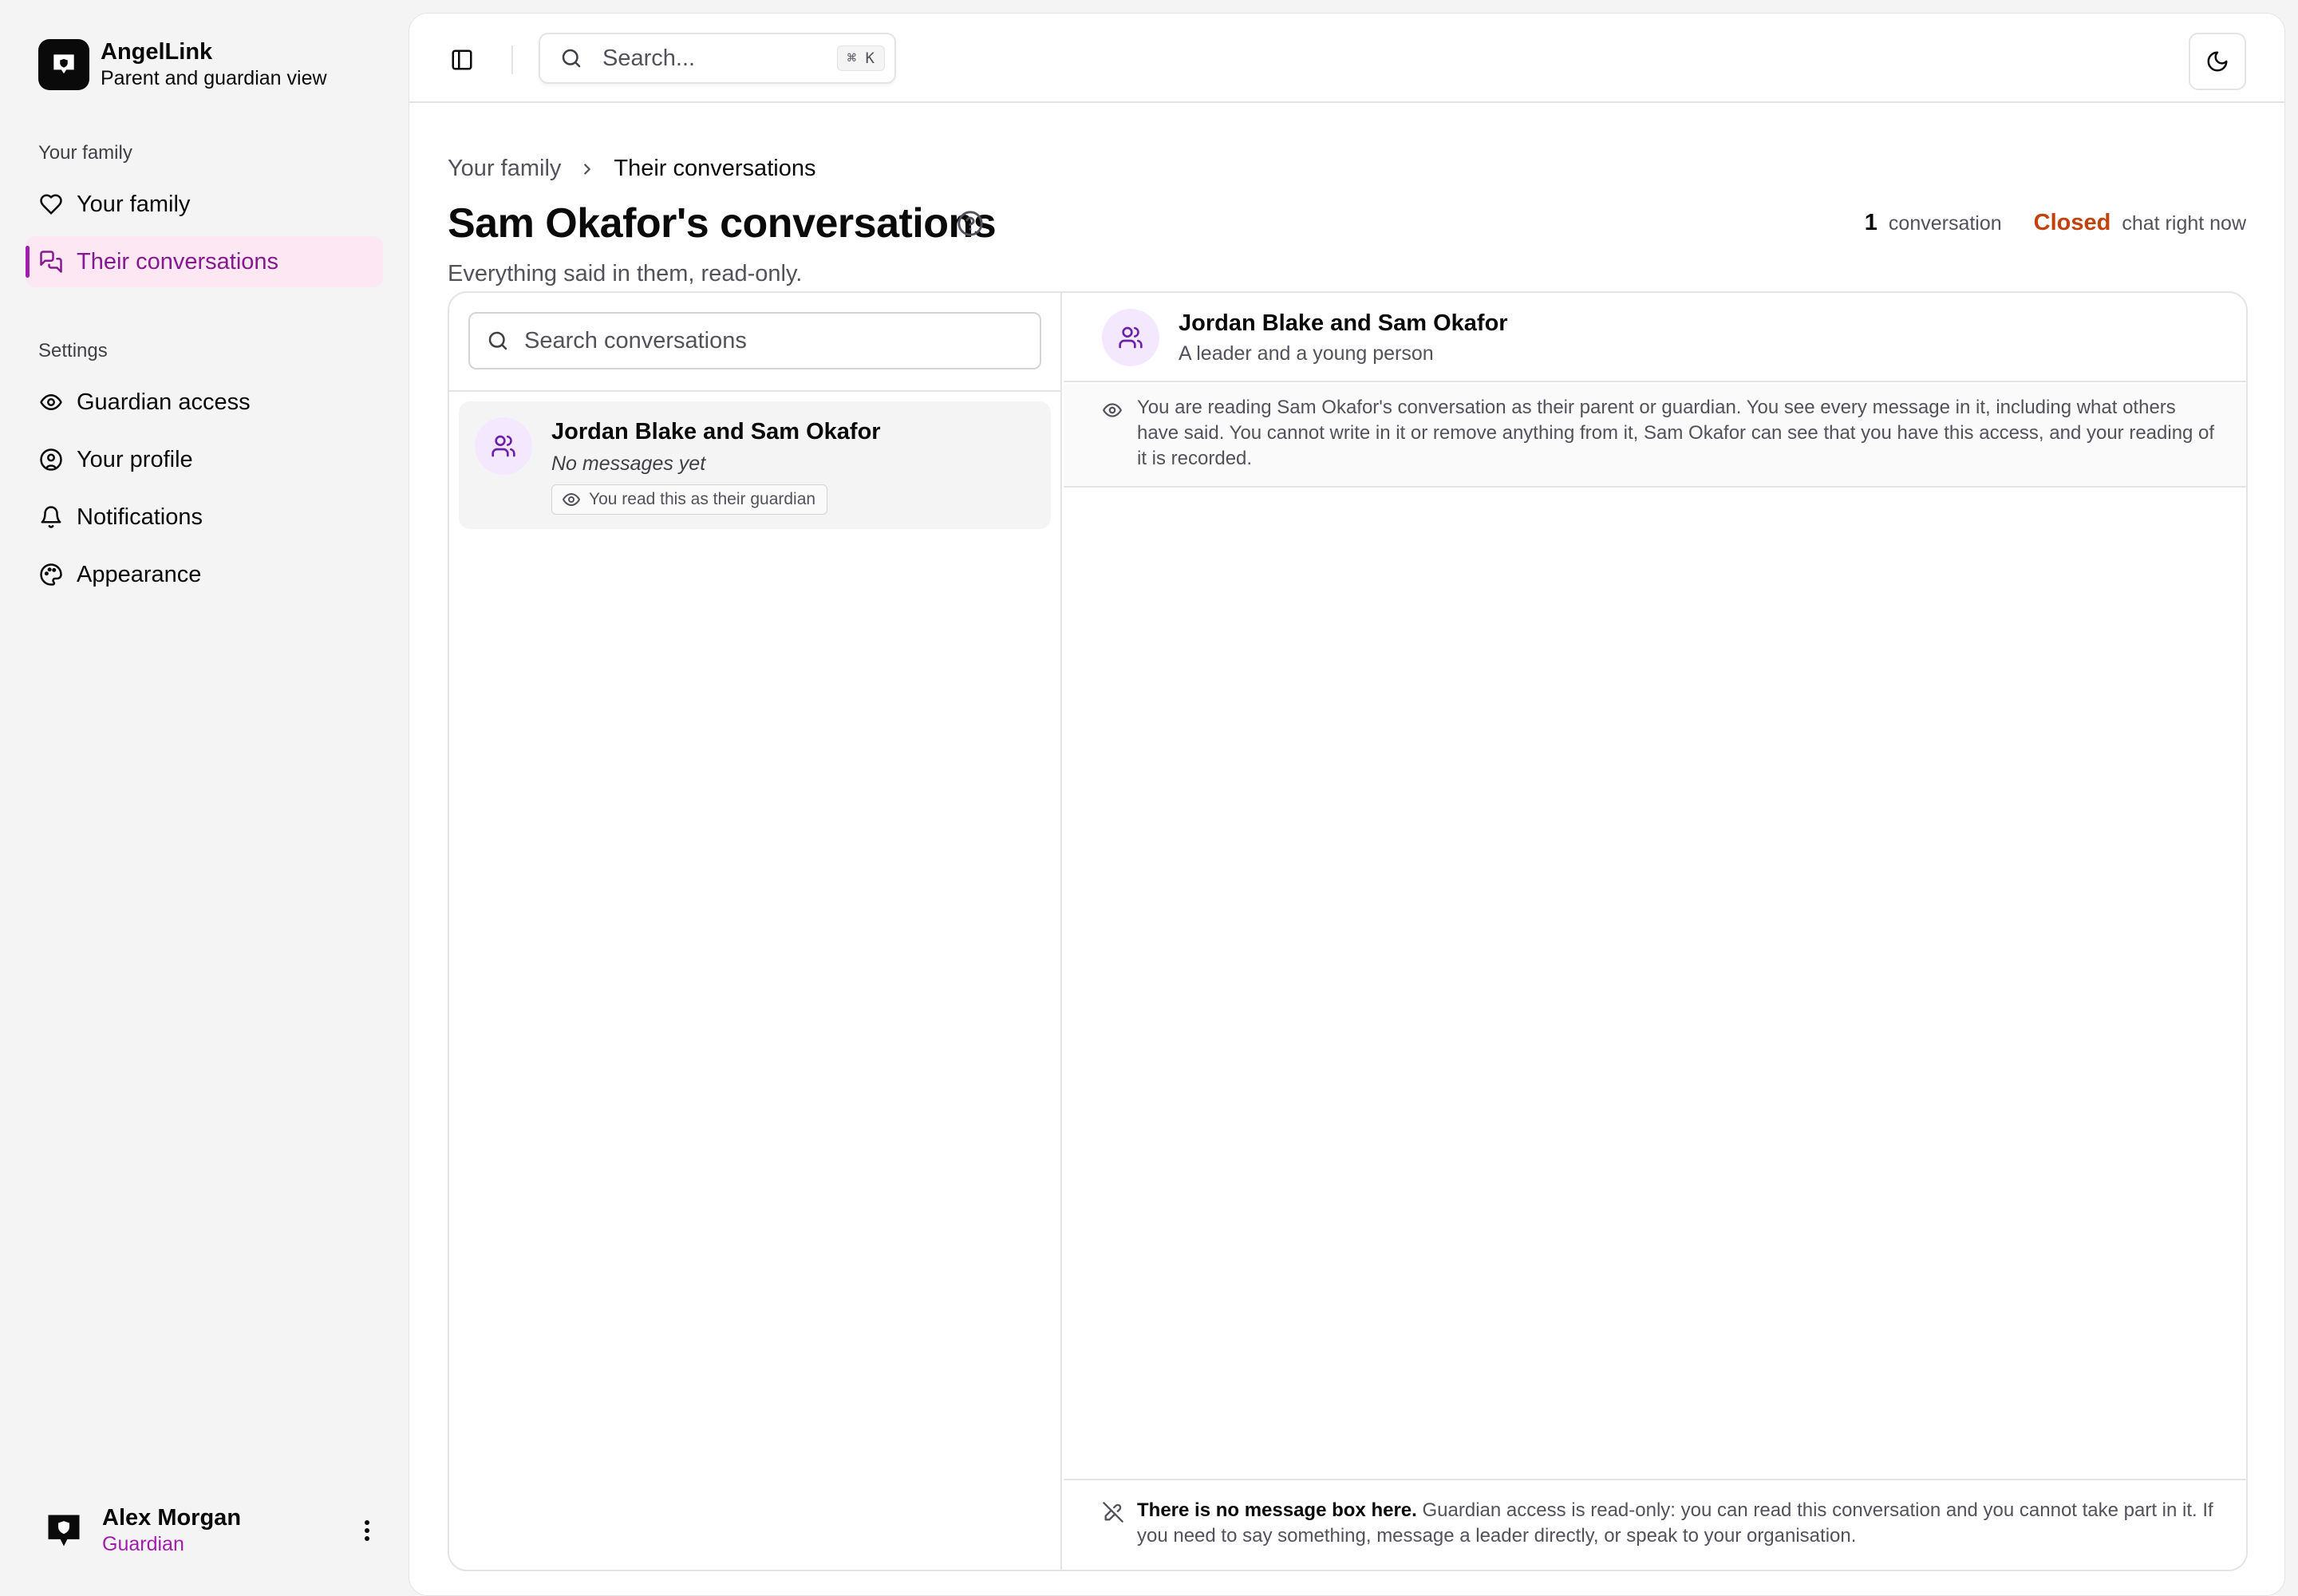 The height and width of the screenshot is (1596, 2298). What do you see at coordinates (64, 1530) in the screenshot?
I see `avatar` at bounding box center [64, 1530].